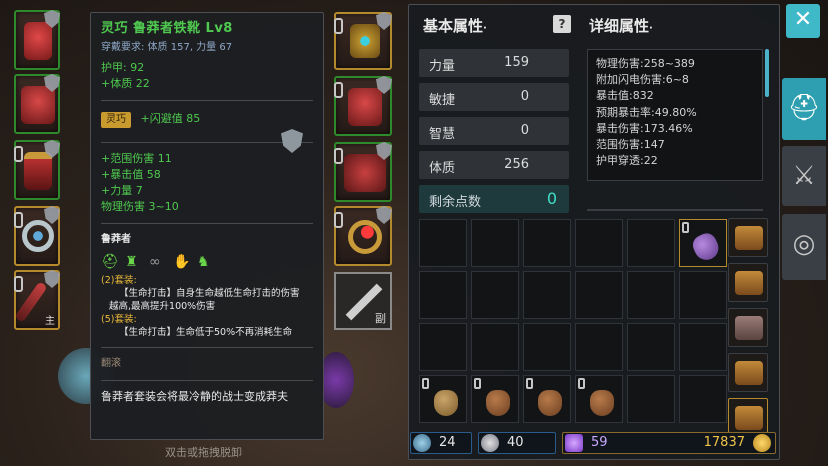  I want to click on stat-box-1: 24, so click(441, 443).